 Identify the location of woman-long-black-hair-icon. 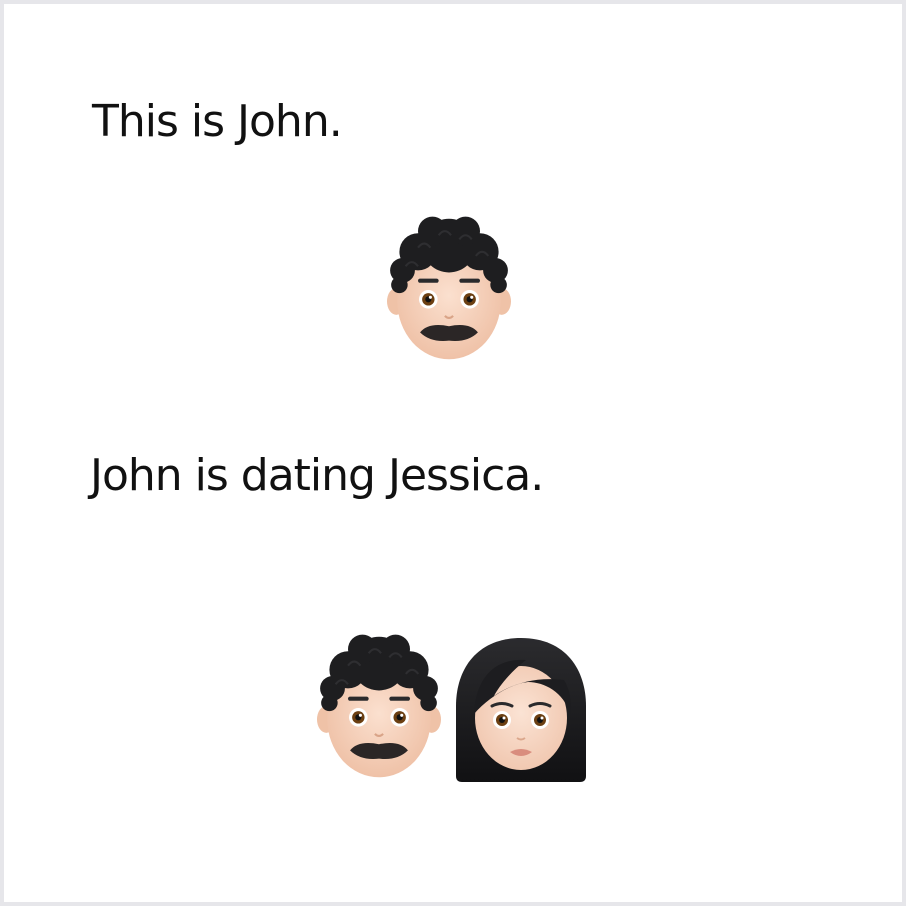
(521, 710).